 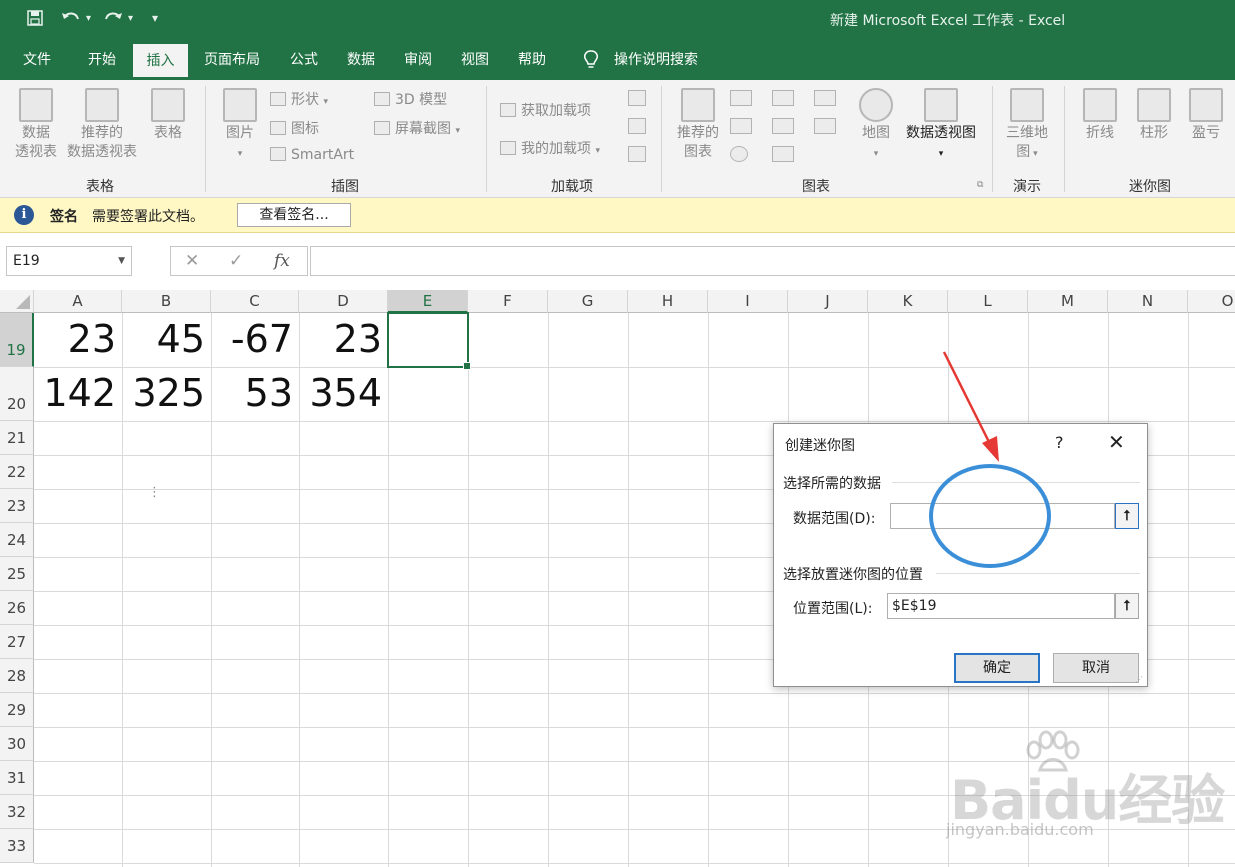 I want to click on line-chart-icon, so click(x=741, y=126).